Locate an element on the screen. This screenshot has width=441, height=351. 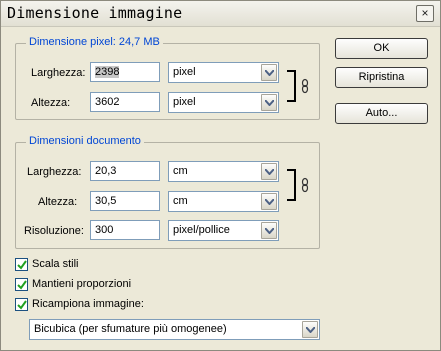
constrain-proportions-checkbox is located at coordinates (21, 284).